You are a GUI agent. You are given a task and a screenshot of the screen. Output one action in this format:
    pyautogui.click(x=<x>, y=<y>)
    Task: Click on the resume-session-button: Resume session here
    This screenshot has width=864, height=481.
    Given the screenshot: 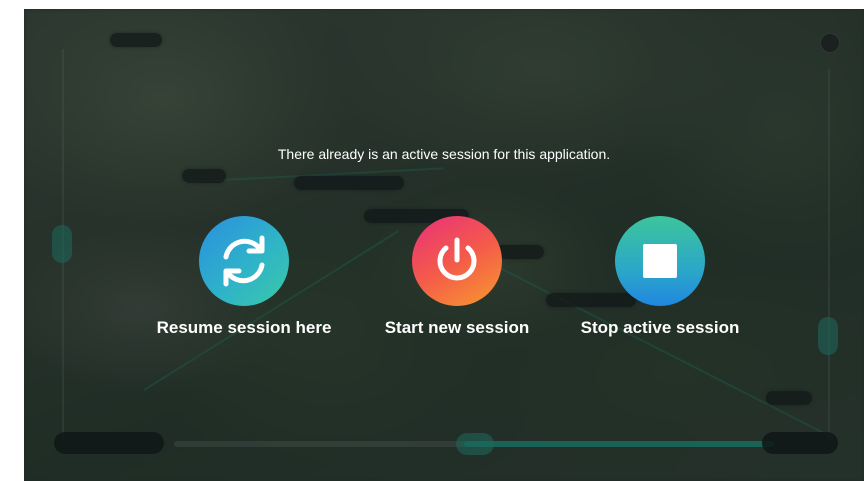 What is the action you would take?
    pyautogui.click(x=244, y=277)
    